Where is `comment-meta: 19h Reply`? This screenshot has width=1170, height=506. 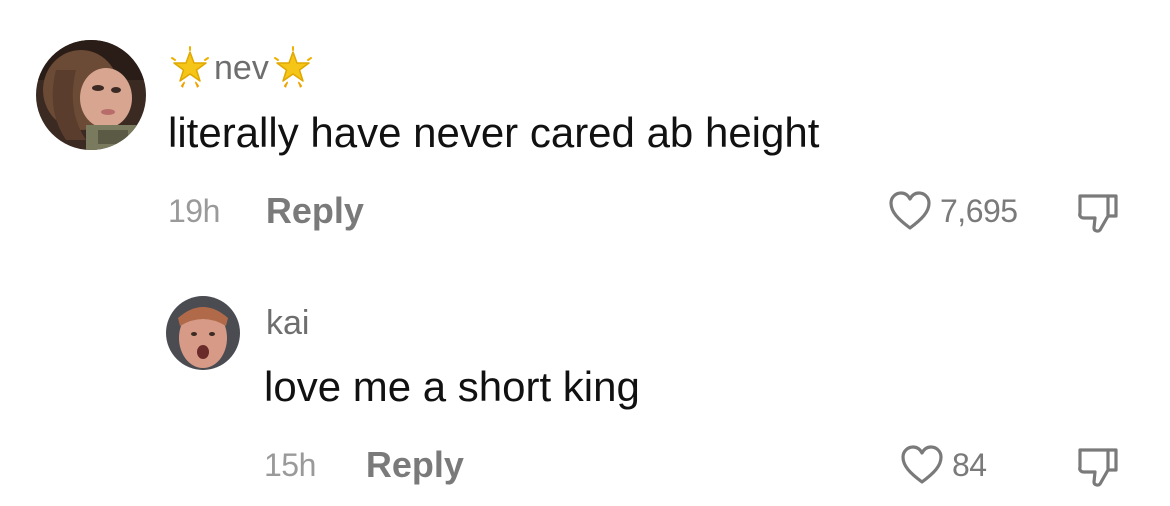
comment-meta: 19h Reply is located at coordinates (266, 211).